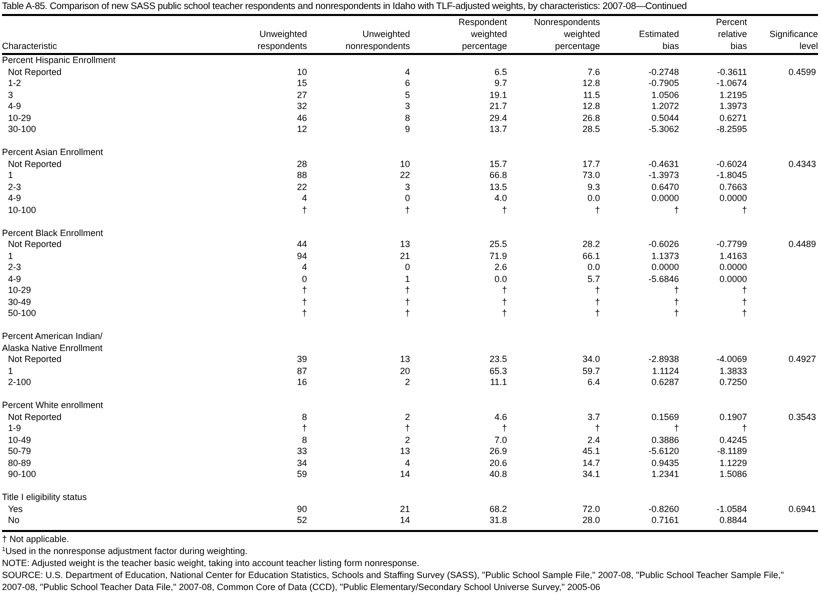 The image size is (821, 609). What do you see at coordinates (405, 474) in the screenshot?
I see `table-cell: 14` at bounding box center [405, 474].